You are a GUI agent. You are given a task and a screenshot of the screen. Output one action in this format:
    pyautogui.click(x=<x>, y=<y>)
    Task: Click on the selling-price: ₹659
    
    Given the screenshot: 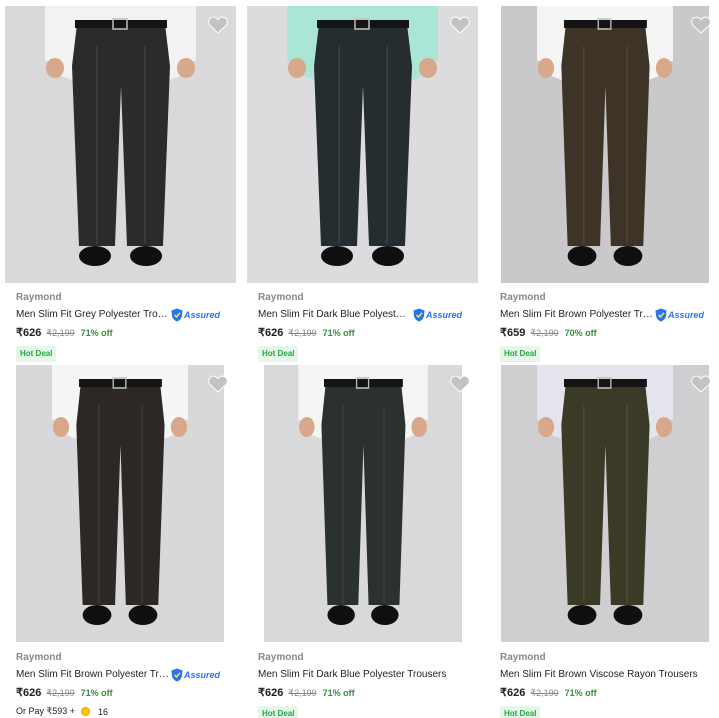 What is the action you would take?
    pyautogui.click(x=513, y=333)
    